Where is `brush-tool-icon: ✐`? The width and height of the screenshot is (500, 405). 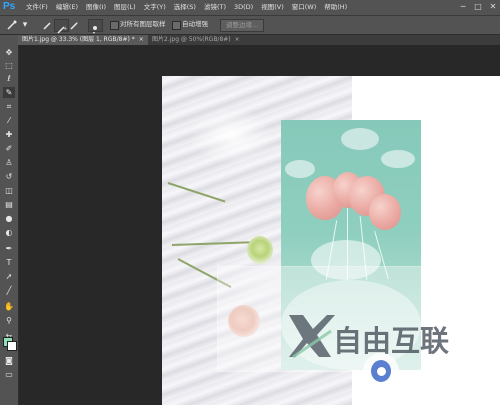
brush-tool-icon: ✐ is located at coordinates (9, 148).